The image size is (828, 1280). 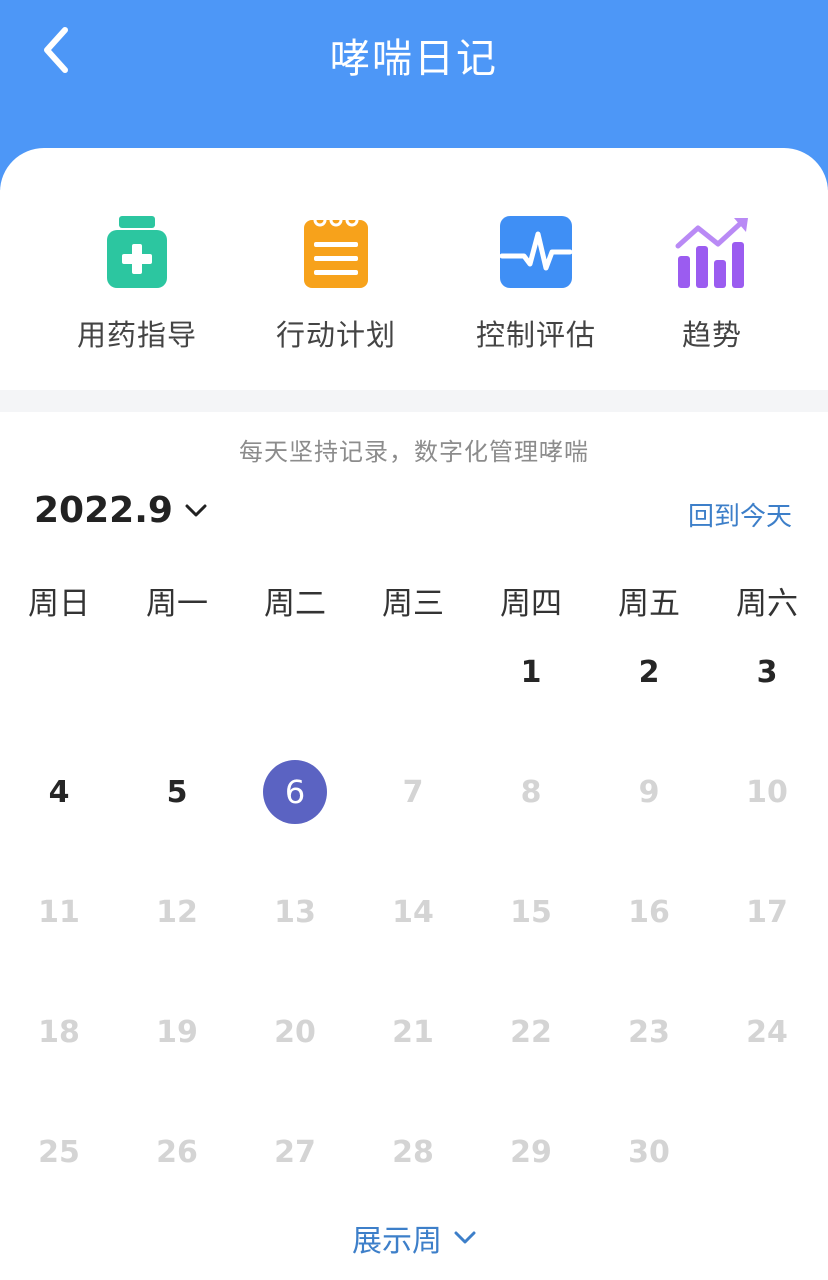 I want to click on slogan-text: 每天坚持记录，数字化管理哮喘, so click(x=414, y=452).